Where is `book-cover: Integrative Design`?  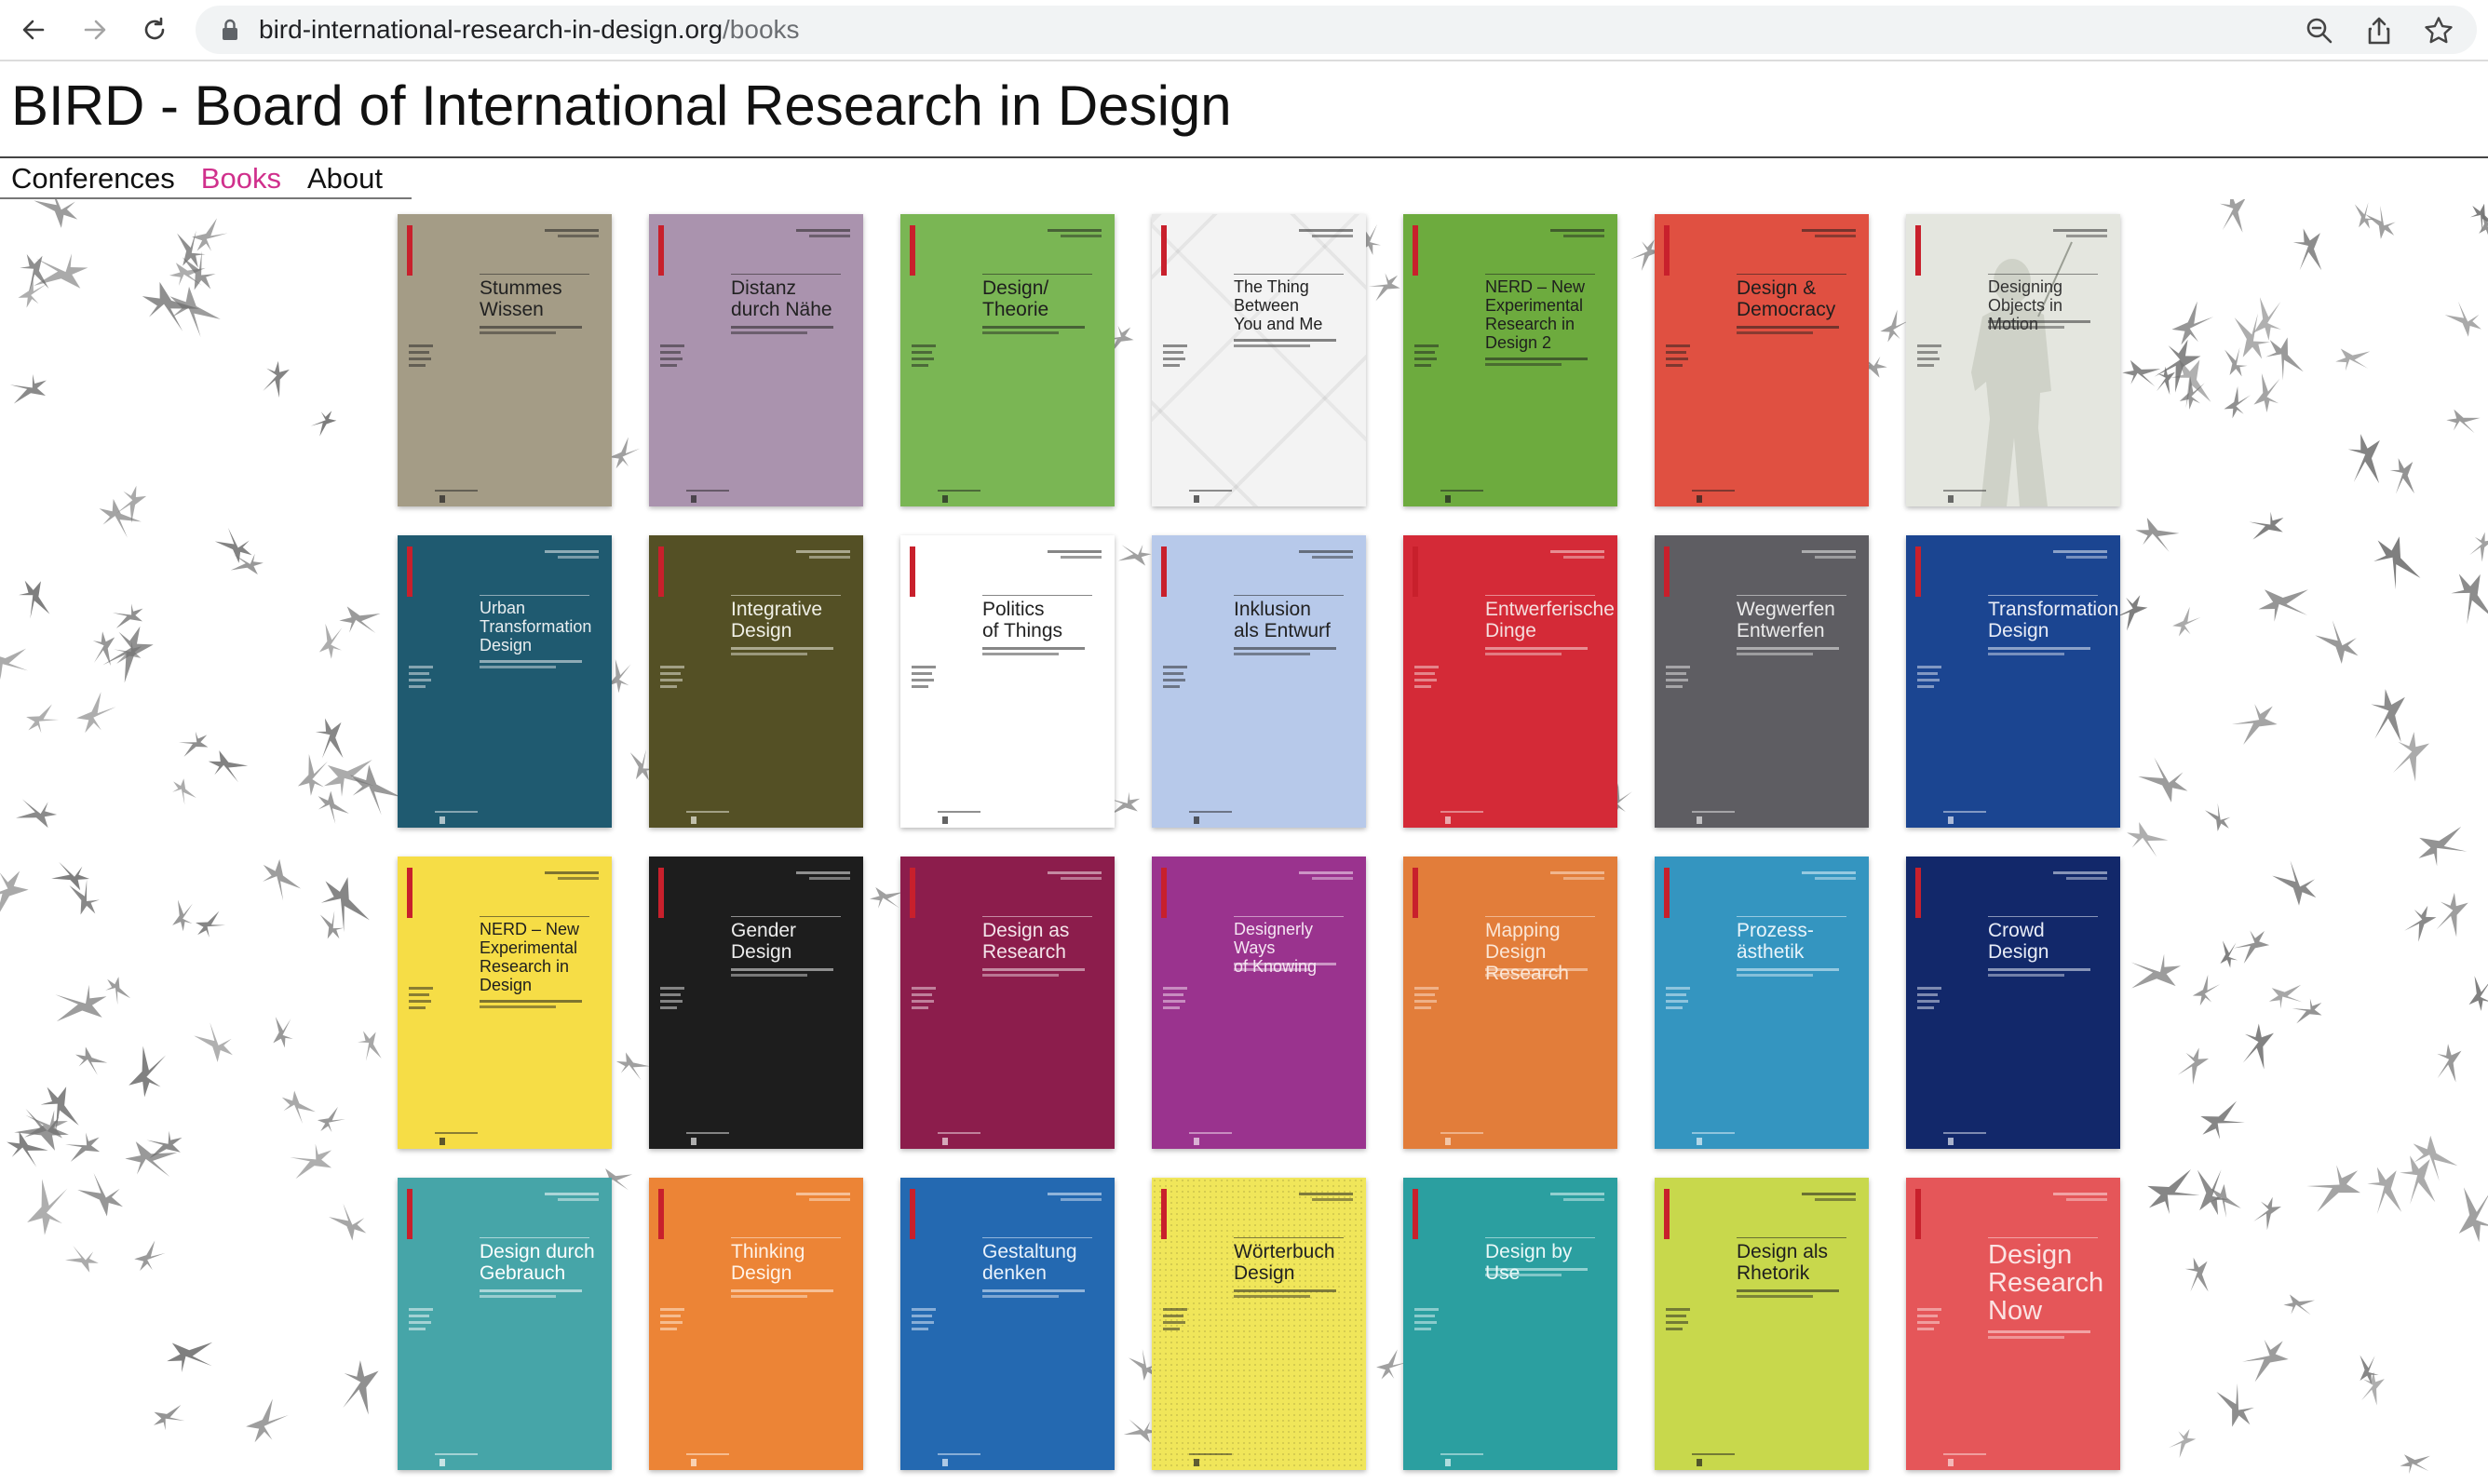 book-cover: Integrative Design is located at coordinates (756, 681).